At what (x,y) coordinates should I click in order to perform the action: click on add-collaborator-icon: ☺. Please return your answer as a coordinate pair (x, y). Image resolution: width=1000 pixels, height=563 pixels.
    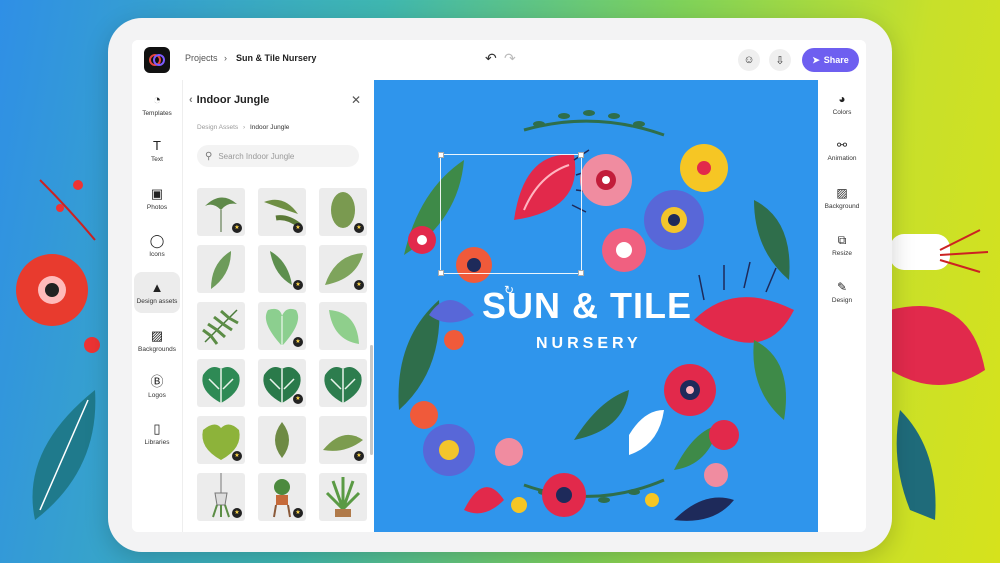
    Looking at the image, I should click on (749, 60).